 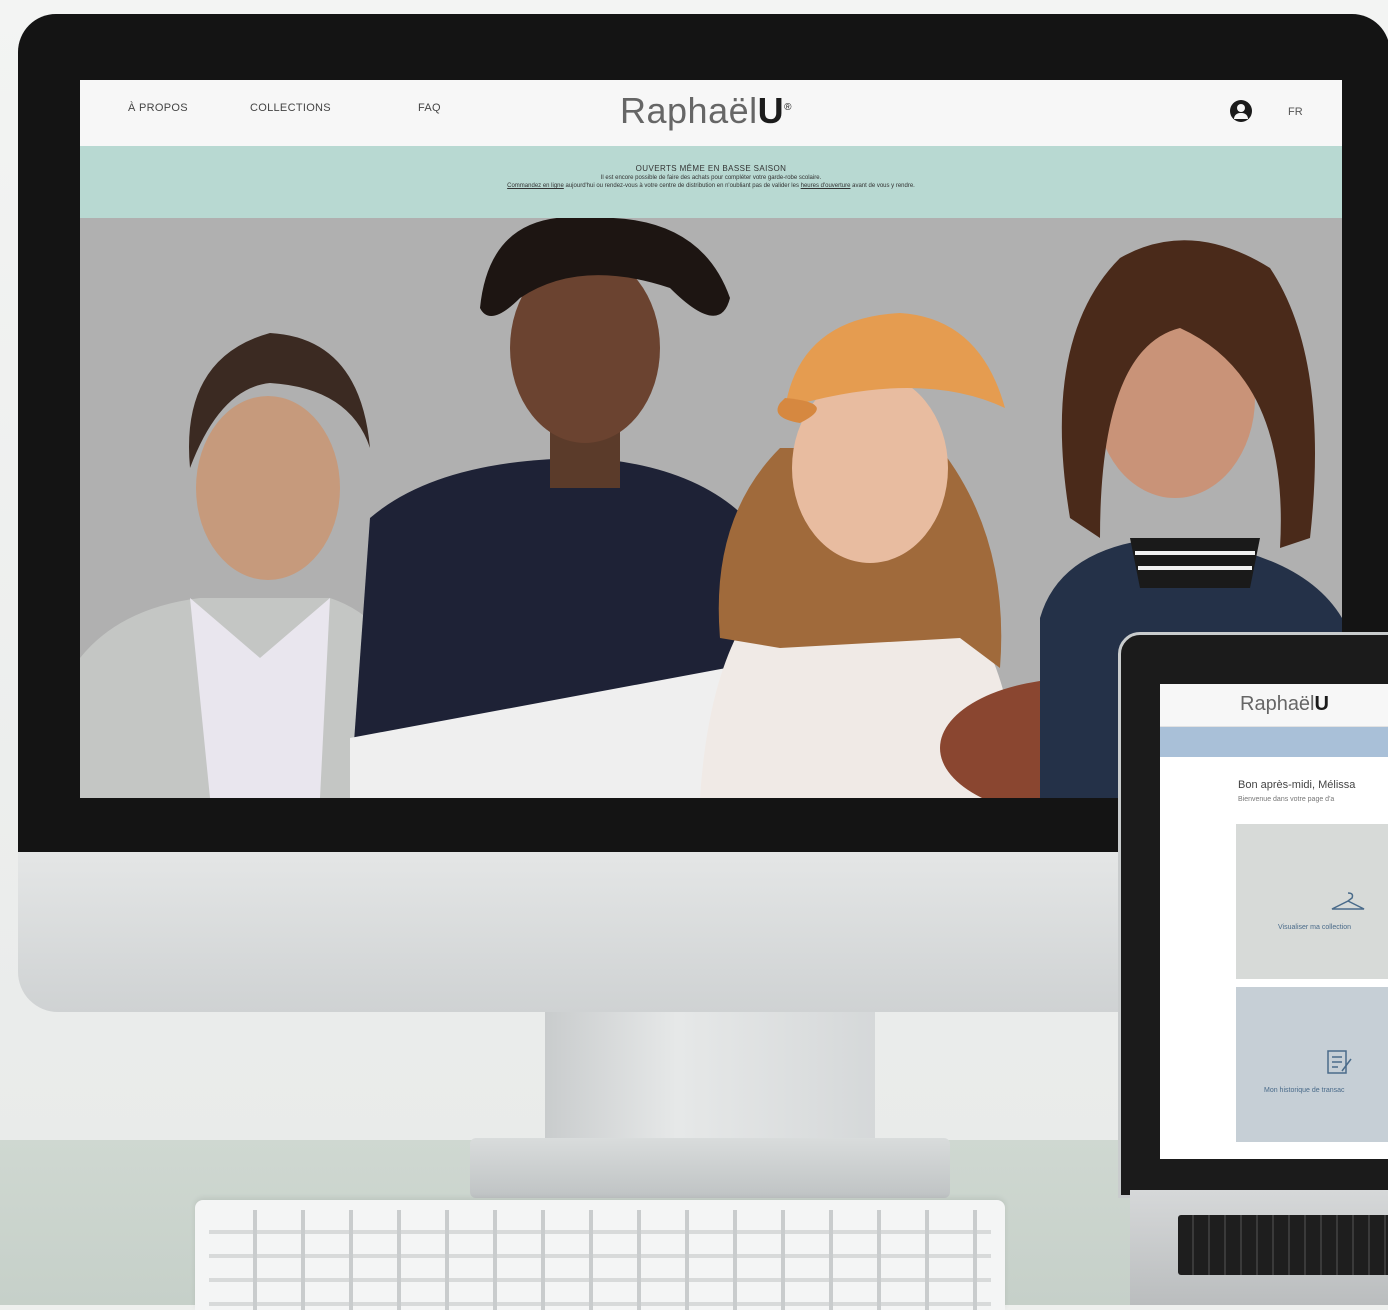 I want to click on greeting-heading: Bon après-midi, Mélissa, so click(x=1297, y=785).